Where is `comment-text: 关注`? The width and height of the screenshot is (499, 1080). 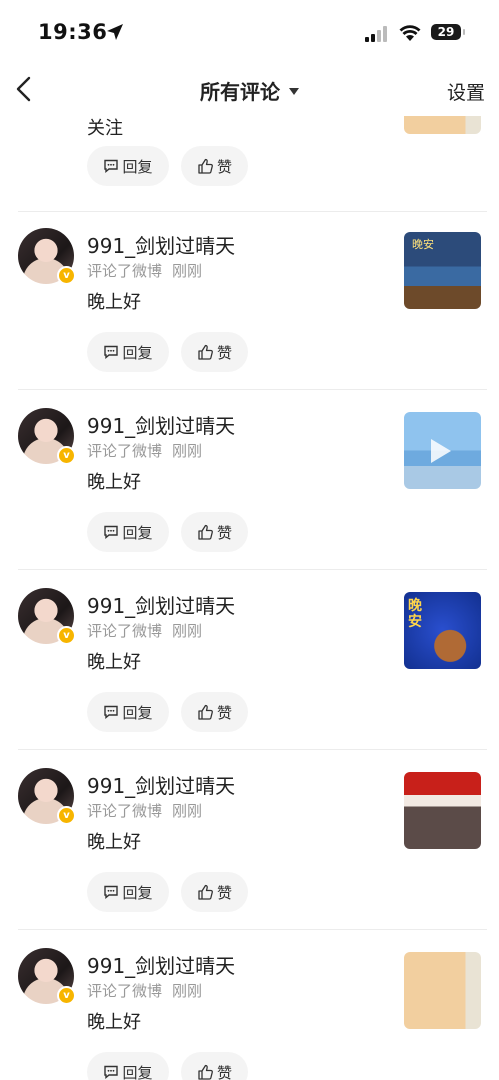 comment-text: 关注 is located at coordinates (105, 128).